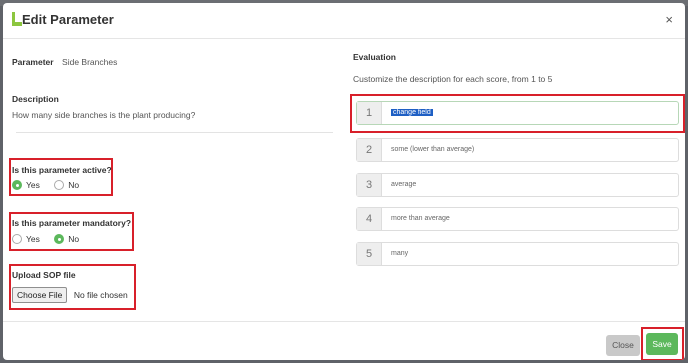 This screenshot has height=363, width=688. I want to click on score-text-field: more than average, so click(420, 219).